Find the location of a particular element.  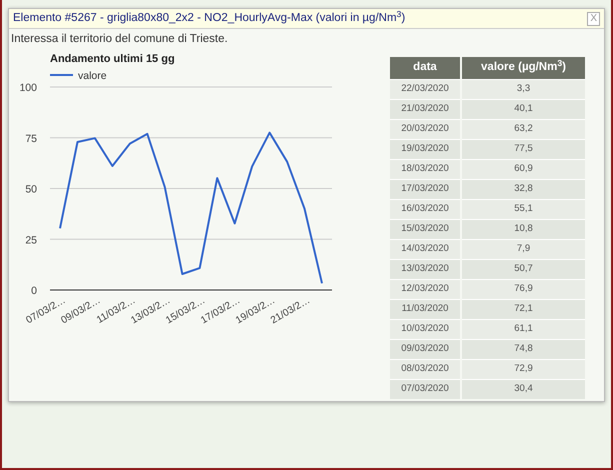

y-axis-label: 25 is located at coordinates (31, 240).